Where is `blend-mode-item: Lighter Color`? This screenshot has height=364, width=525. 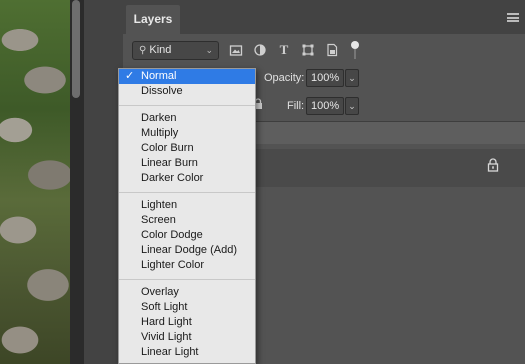
blend-mode-item: Lighter Color is located at coordinates (187, 265).